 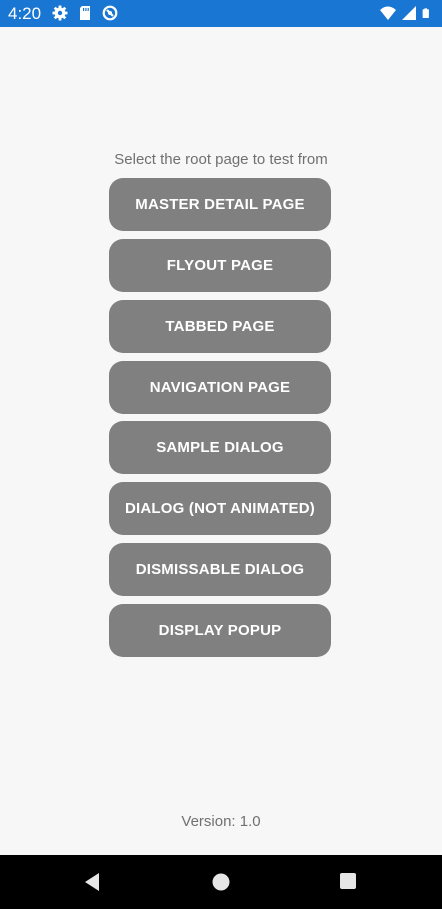 What do you see at coordinates (60, 13) in the screenshot?
I see `gear-icon` at bounding box center [60, 13].